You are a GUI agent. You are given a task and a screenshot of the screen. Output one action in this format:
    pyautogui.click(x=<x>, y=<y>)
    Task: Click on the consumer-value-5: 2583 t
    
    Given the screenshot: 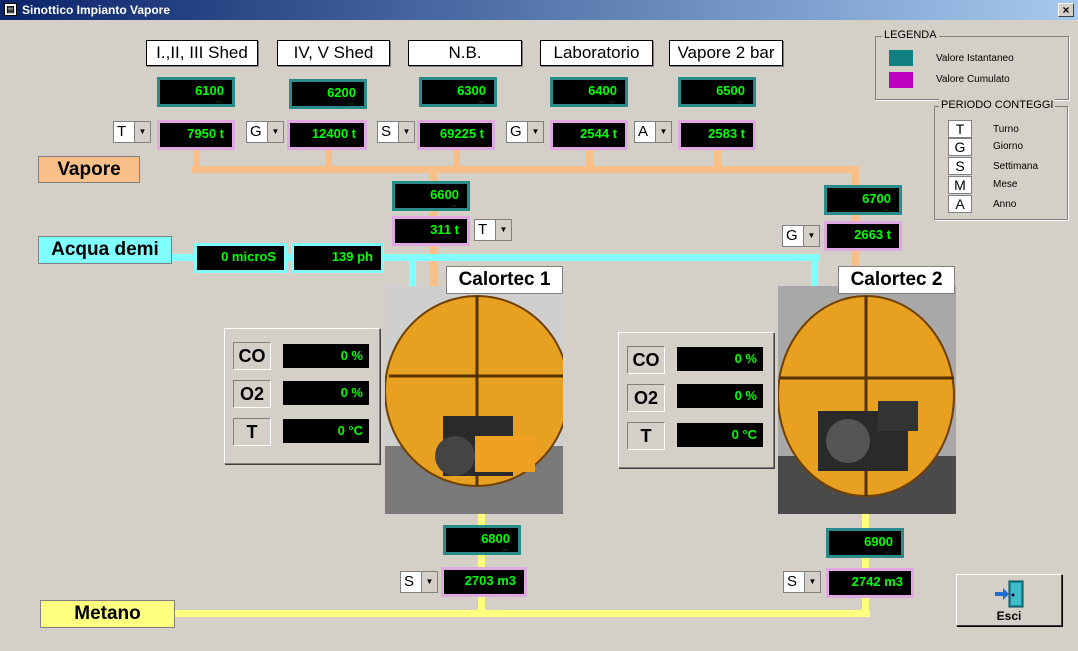 What is the action you would take?
    pyautogui.click(x=717, y=135)
    